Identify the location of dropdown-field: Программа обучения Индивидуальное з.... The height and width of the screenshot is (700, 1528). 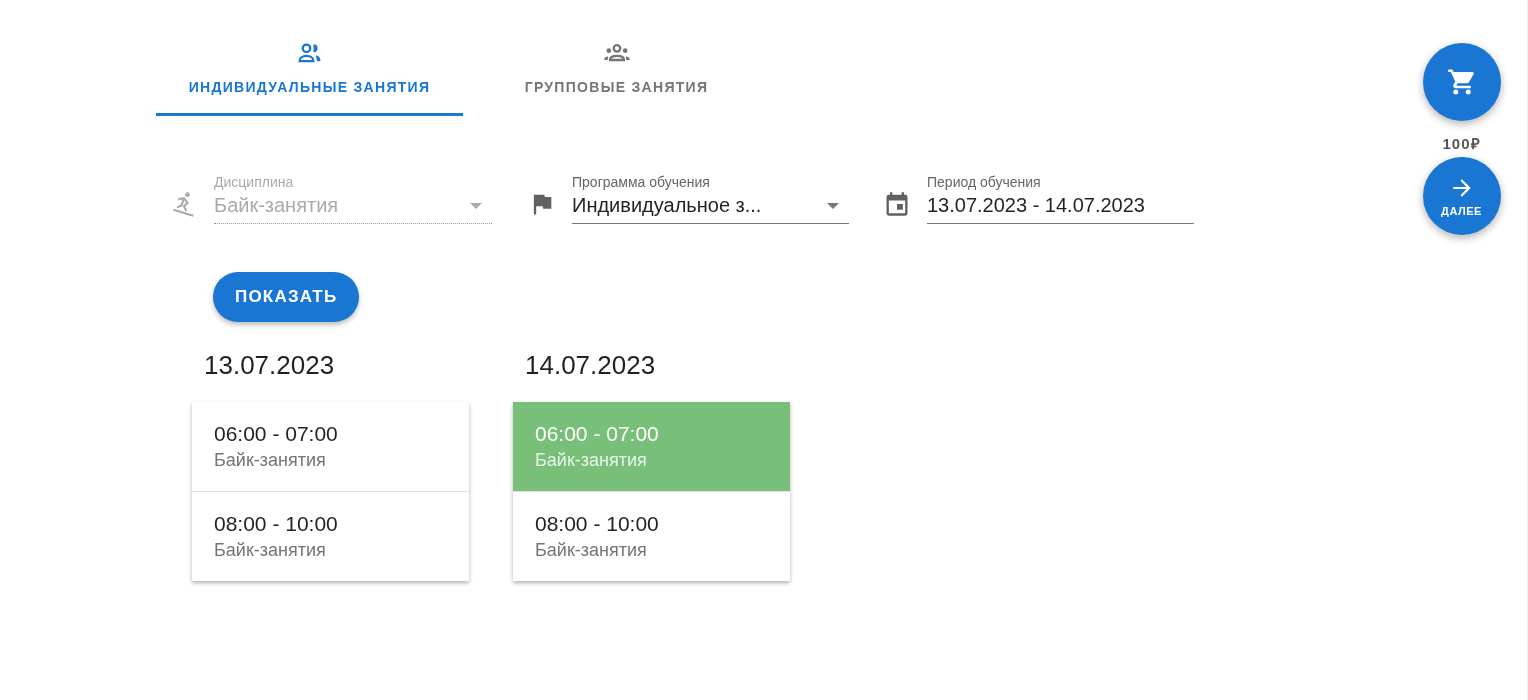
(710, 199).